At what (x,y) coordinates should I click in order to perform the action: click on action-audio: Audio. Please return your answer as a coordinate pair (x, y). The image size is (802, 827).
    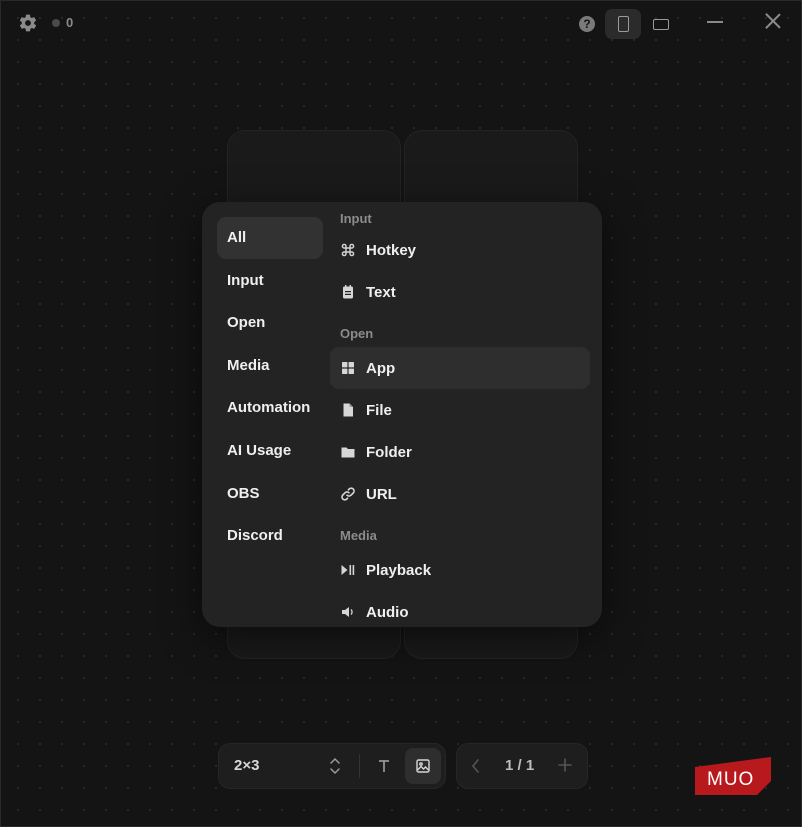
    Looking at the image, I should click on (460, 609).